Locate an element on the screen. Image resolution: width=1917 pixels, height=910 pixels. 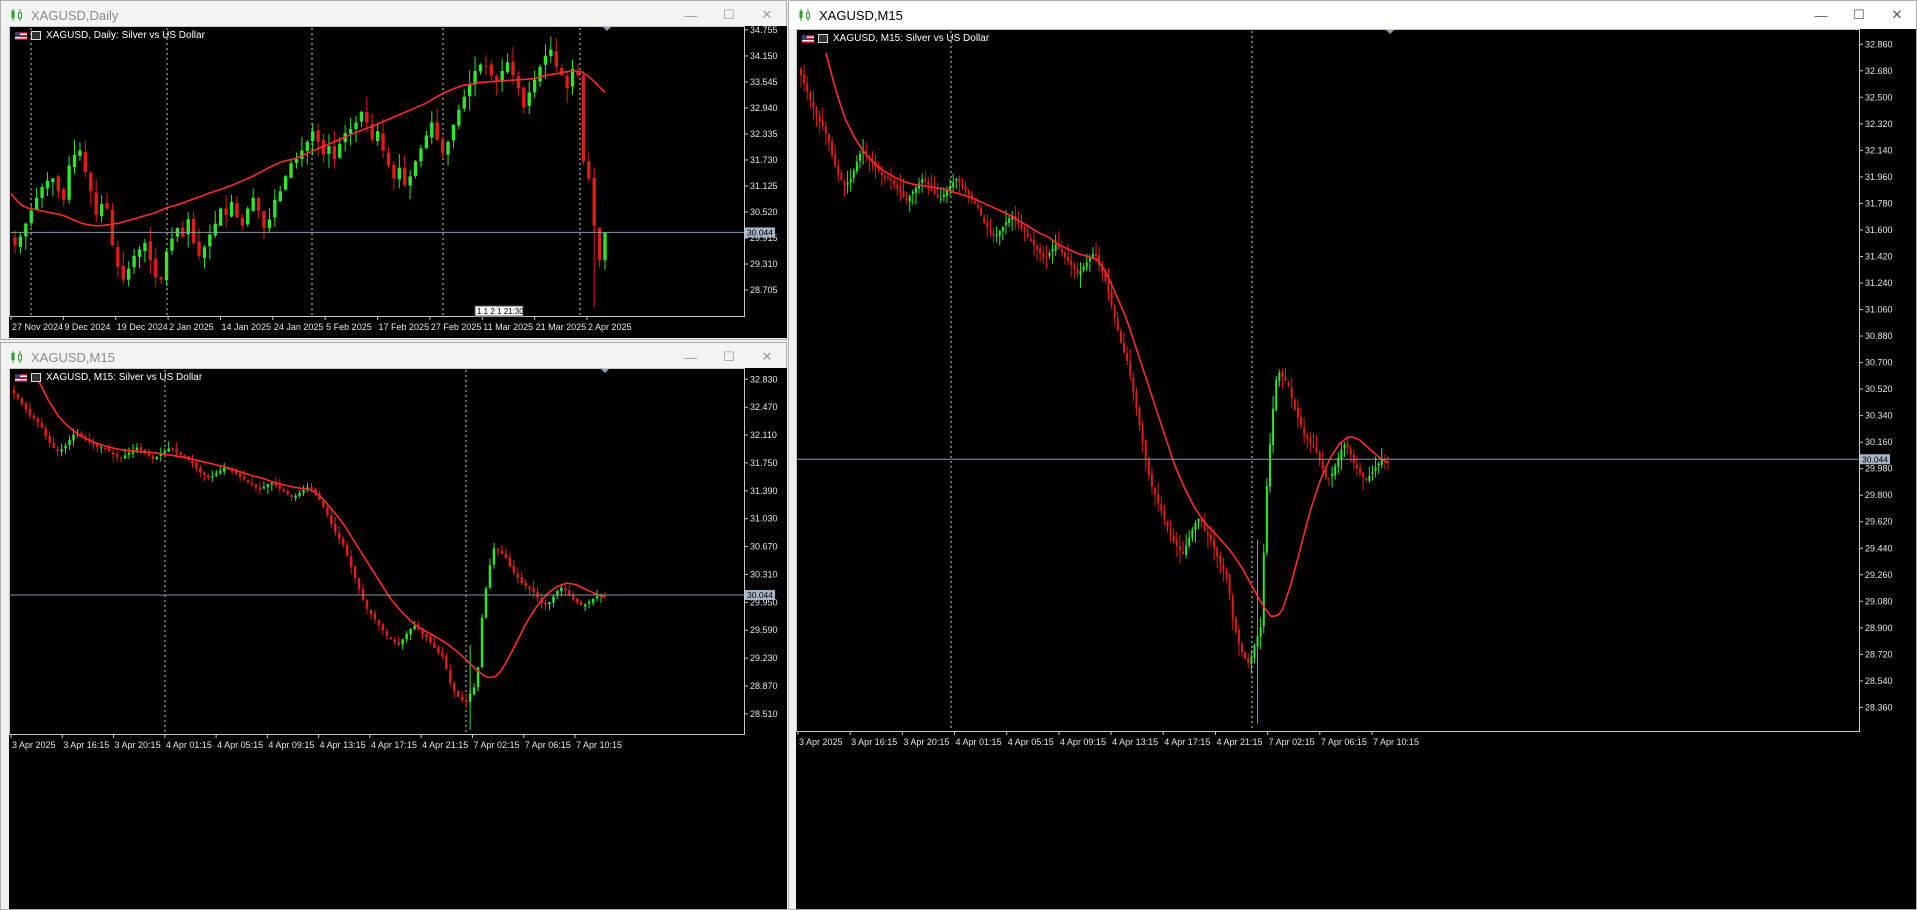
m15-small-titlebar: XAGUSD,M15 — ☐ ✕ is located at coordinates (393, 357).